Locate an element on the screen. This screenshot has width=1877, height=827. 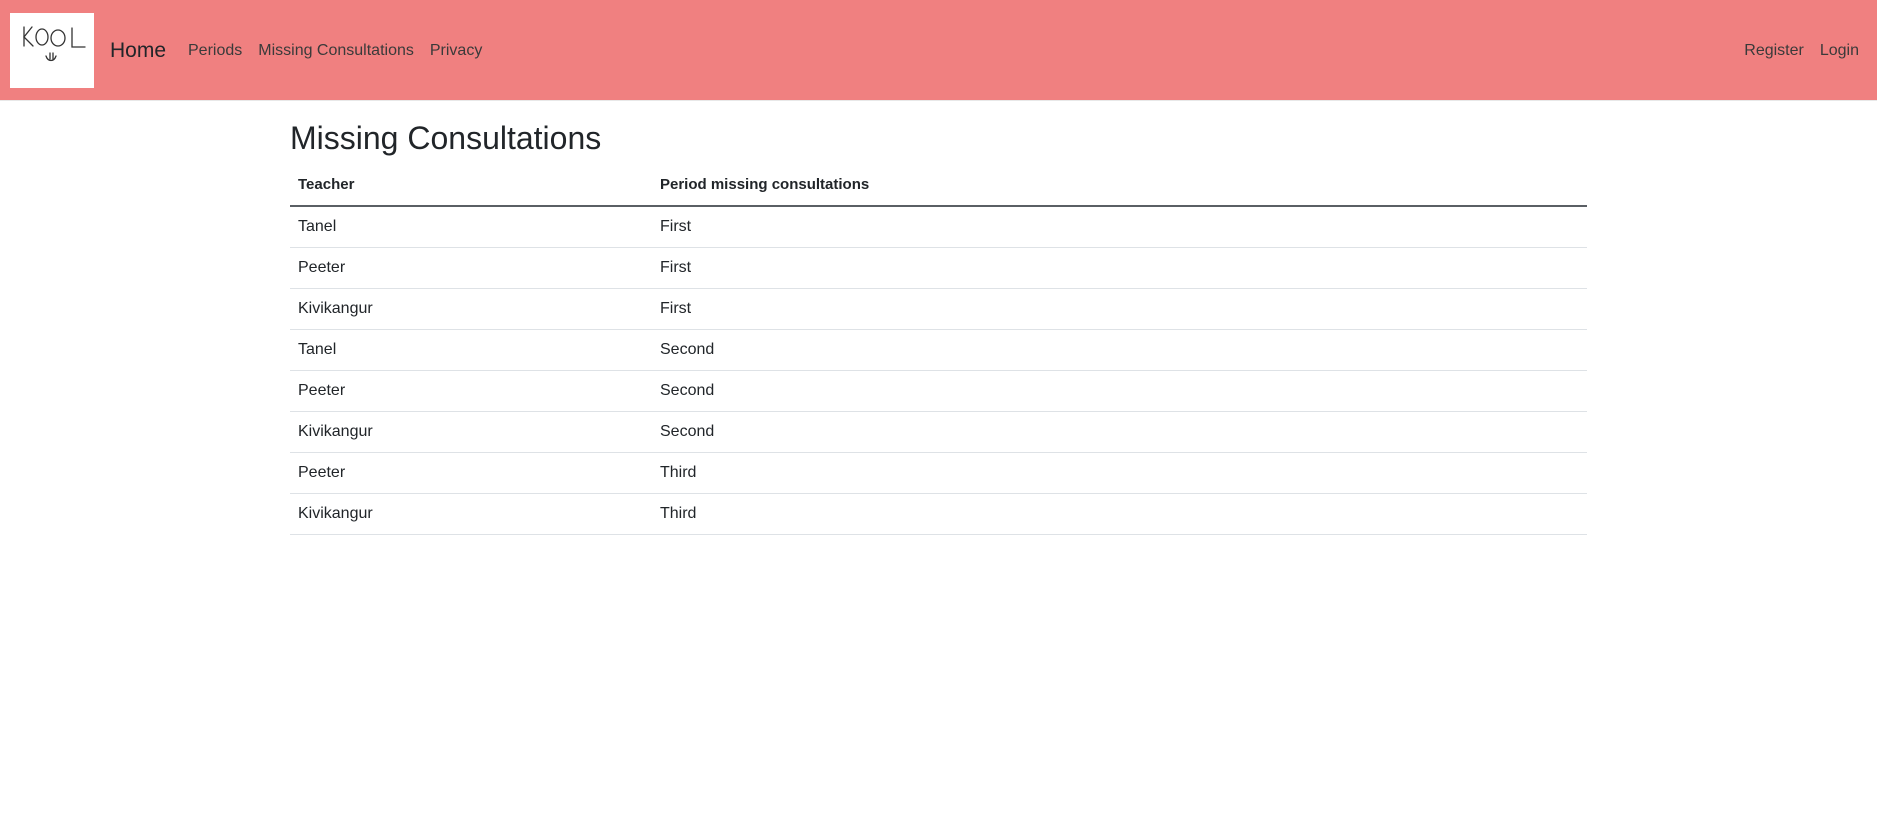
table-row: Kivikangur Second is located at coordinates (938, 432).